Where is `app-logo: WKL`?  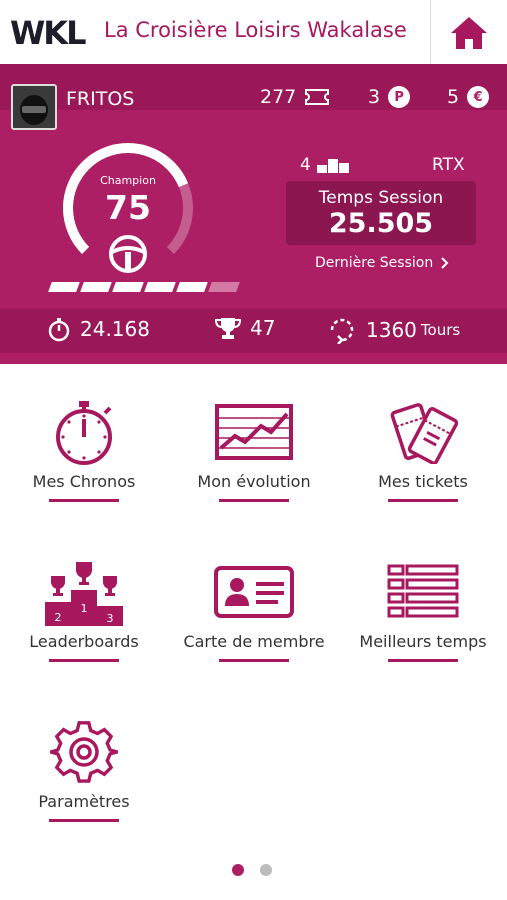
app-logo: WKL is located at coordinates (48, 33).